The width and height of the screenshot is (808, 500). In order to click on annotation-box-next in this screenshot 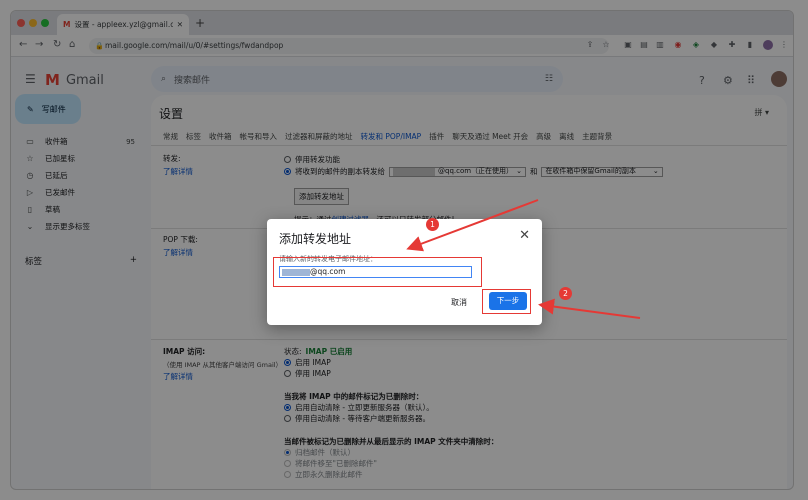, I will do `click(506, 301)`.